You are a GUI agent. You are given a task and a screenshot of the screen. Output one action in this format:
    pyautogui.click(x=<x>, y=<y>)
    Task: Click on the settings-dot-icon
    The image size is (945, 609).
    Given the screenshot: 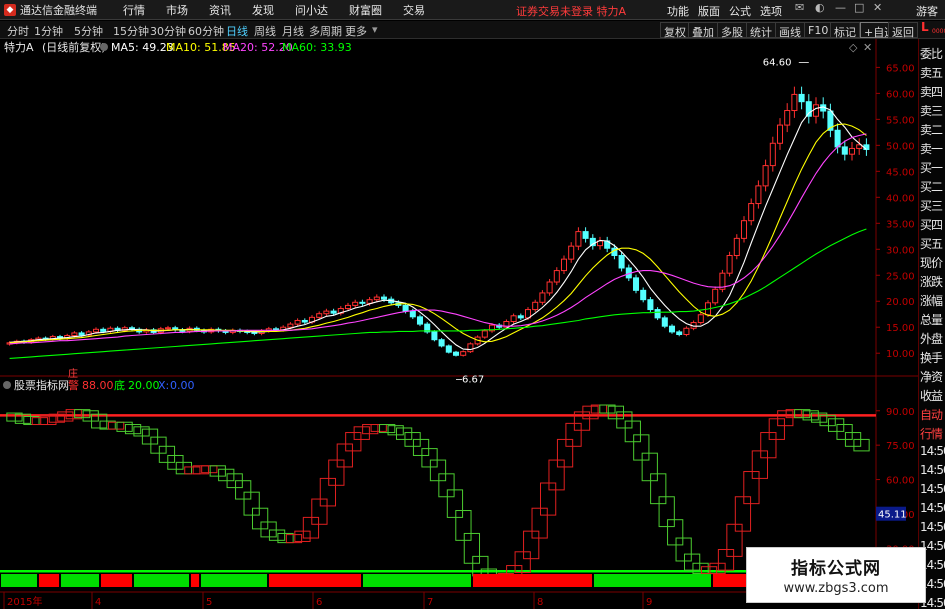 What is the action you would take?
    pyautogui.click(x=104, y=47)
    